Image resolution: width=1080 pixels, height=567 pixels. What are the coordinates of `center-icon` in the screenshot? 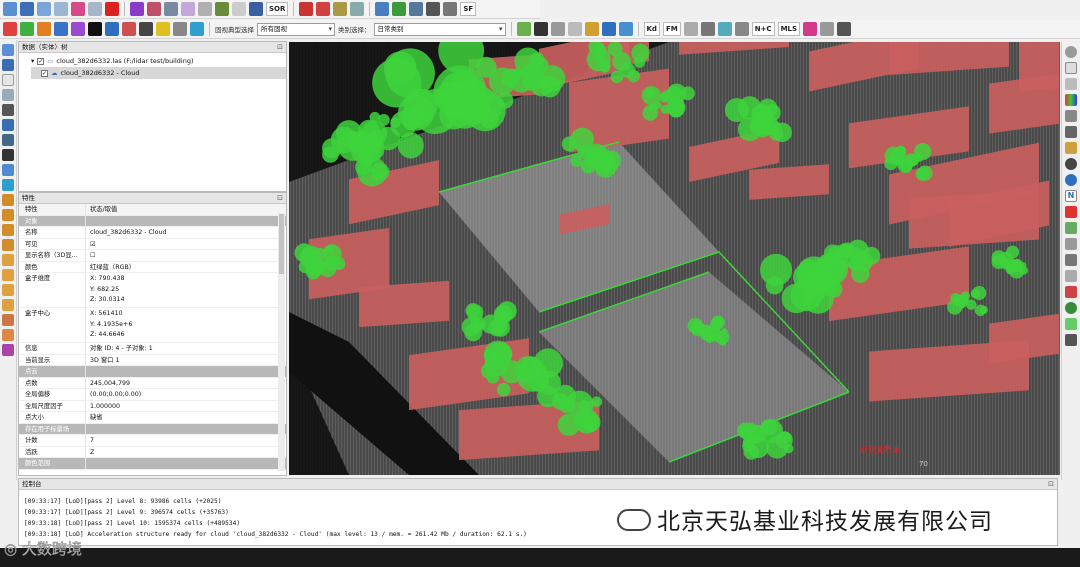 It's located at (8, 155).